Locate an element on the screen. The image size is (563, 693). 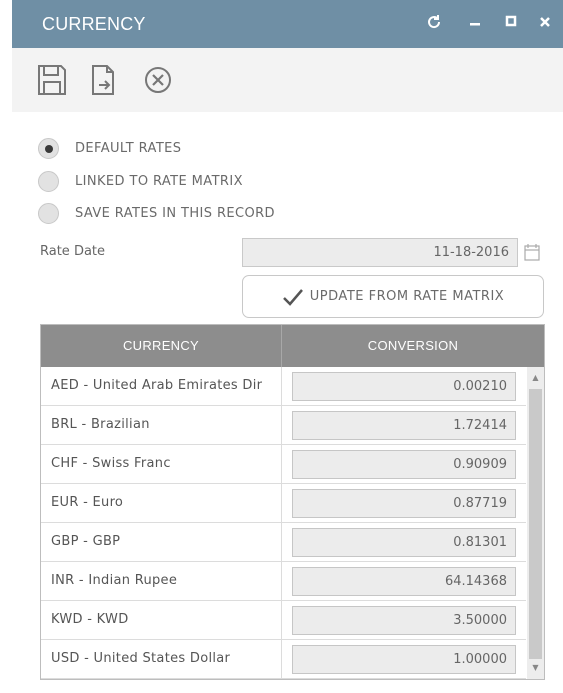
currency-cell: KWD - KWD is located at coordinates (161, 620).